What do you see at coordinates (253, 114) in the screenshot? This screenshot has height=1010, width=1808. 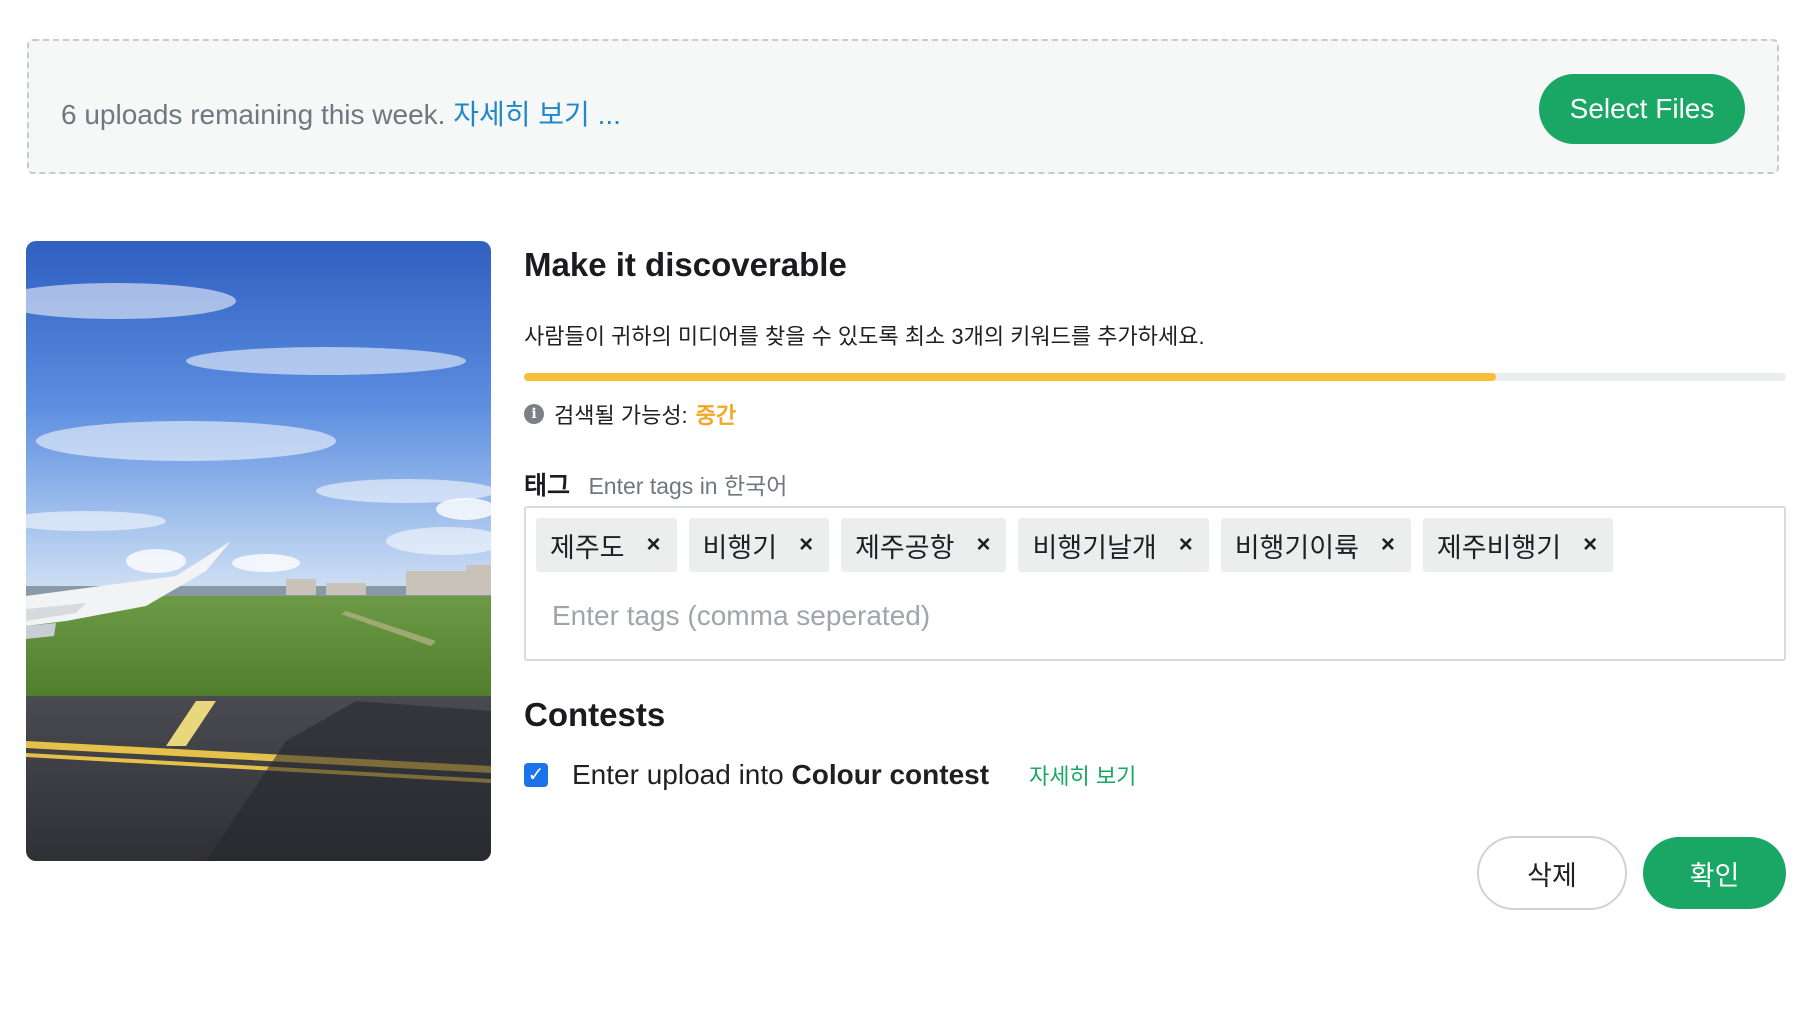 I see `remaining-uploads-label: 6 uploads remaining this week.` at bounding box center [253, 114].